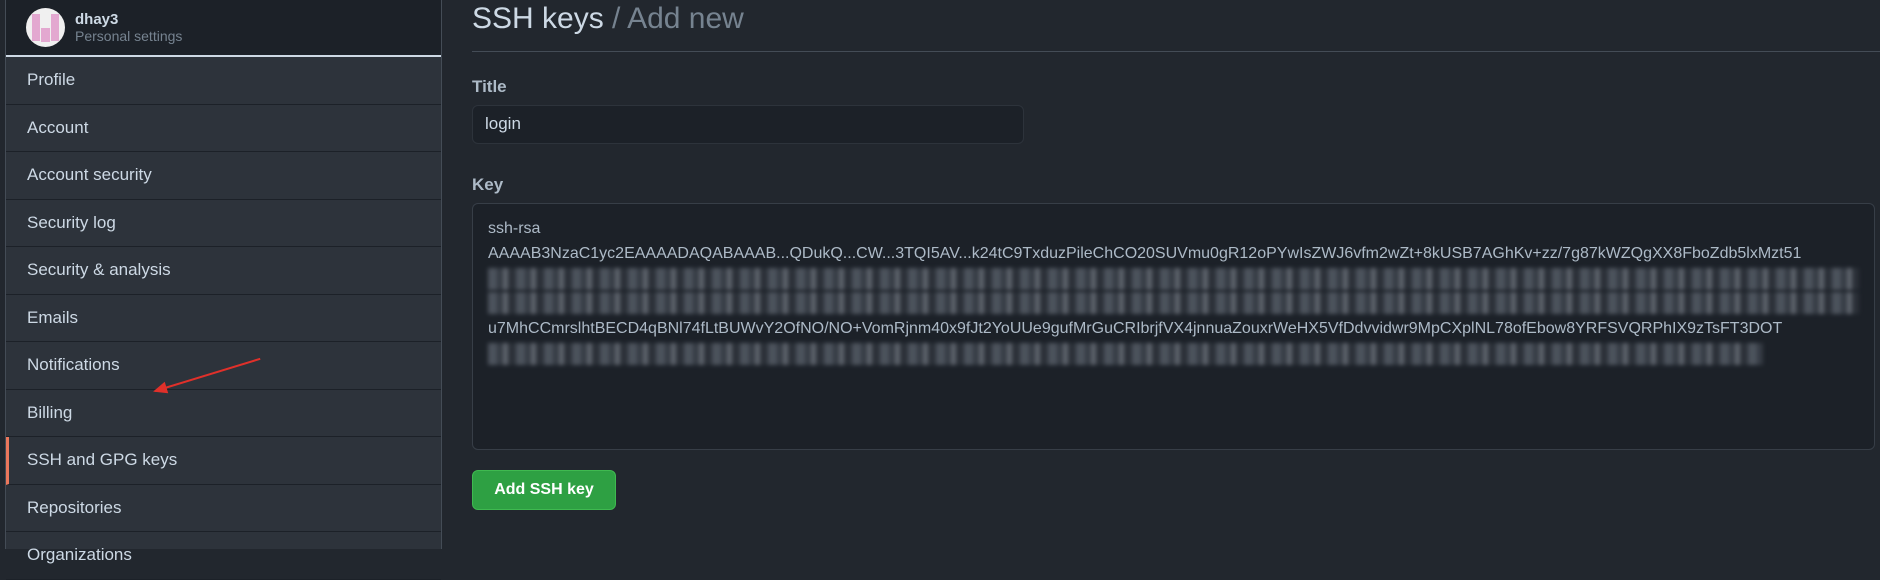  I want to click on sidebar-item-security-analysis: Security & analysis, so click(223, 271).